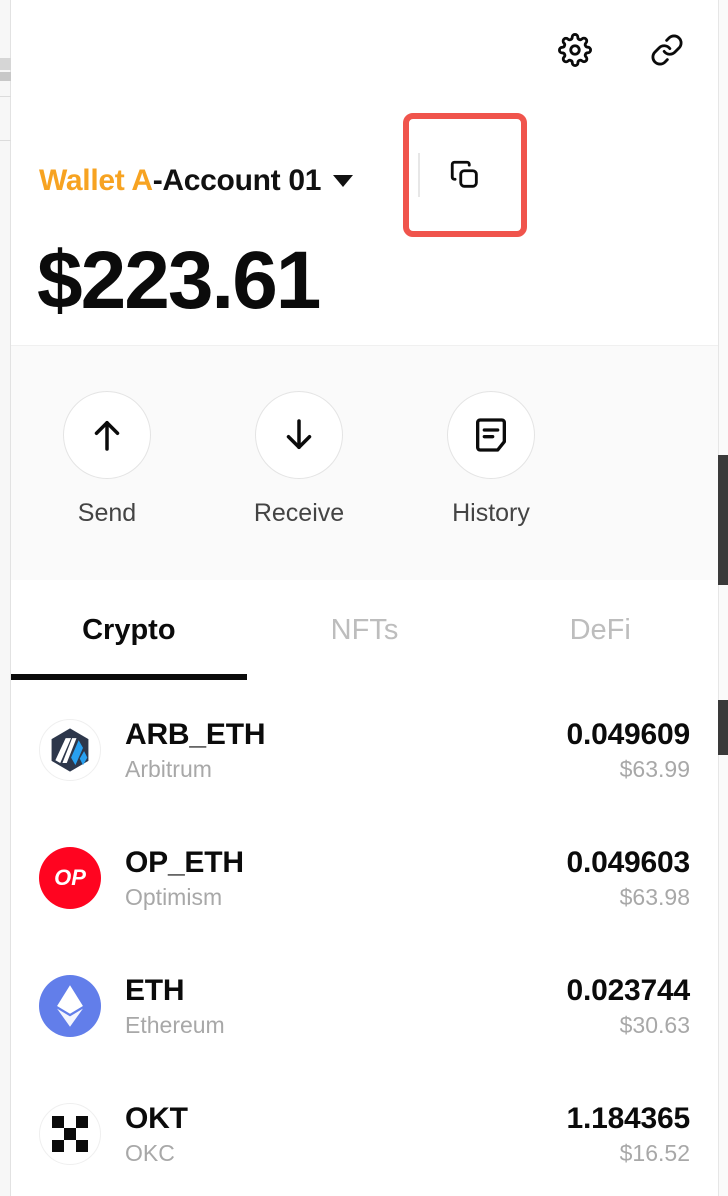 The image size is (728, 1196). Describe the element at coordinates (5, 598) in the screenshot. I see `background-window-left-edge` at that location.